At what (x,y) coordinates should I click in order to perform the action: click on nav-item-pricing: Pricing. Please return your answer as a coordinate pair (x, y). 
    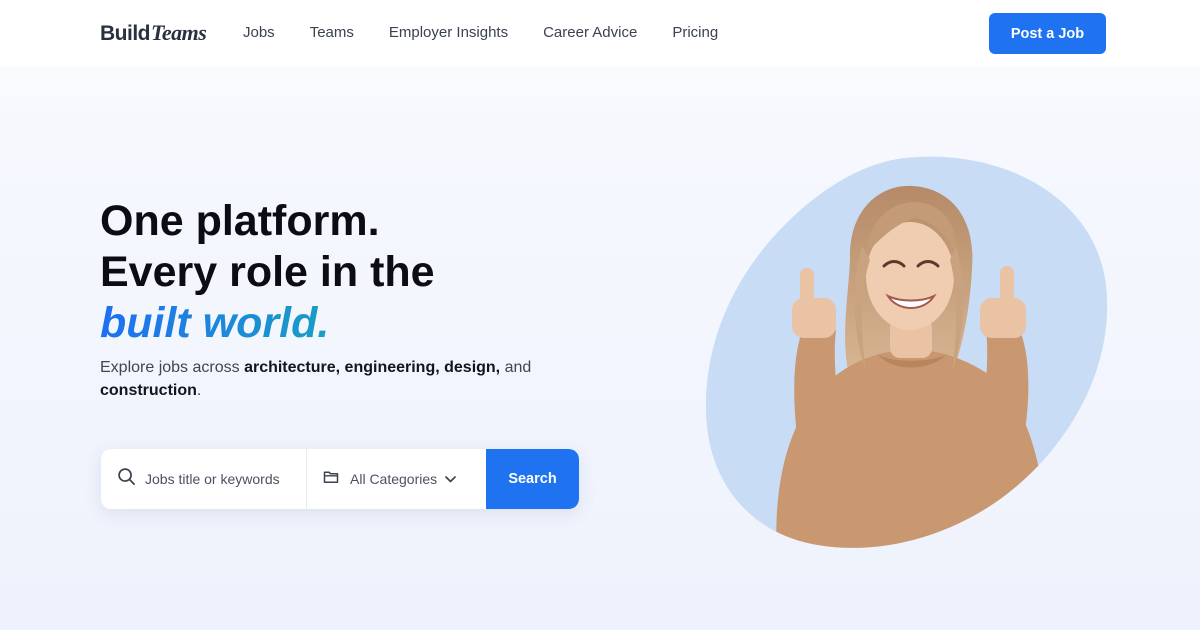
    Looking at the image, I should click on (695, 32).